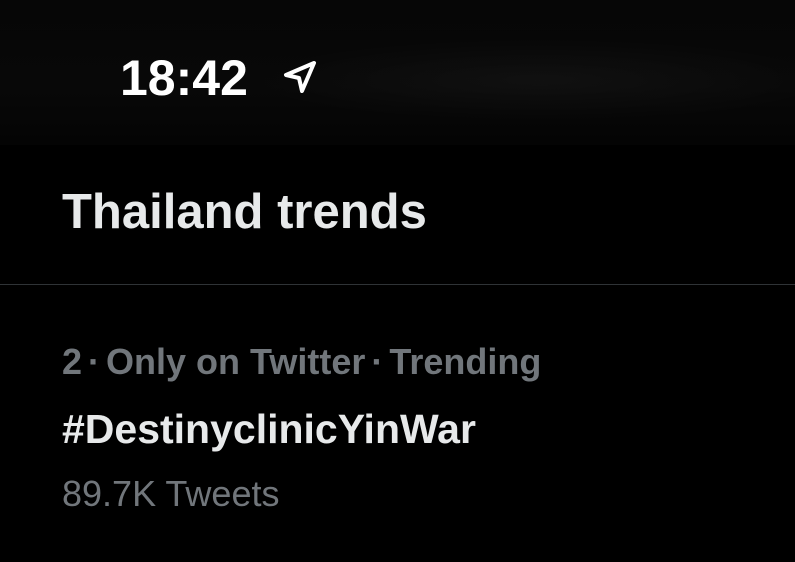  Describe the element at coordinates (465, 361) in the screenshot. I see `trend-category: Trending` at that location.